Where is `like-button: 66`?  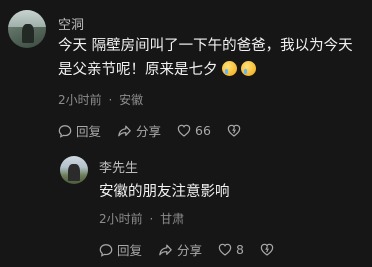
like-button: 66 is located at coordinates (194, 130).